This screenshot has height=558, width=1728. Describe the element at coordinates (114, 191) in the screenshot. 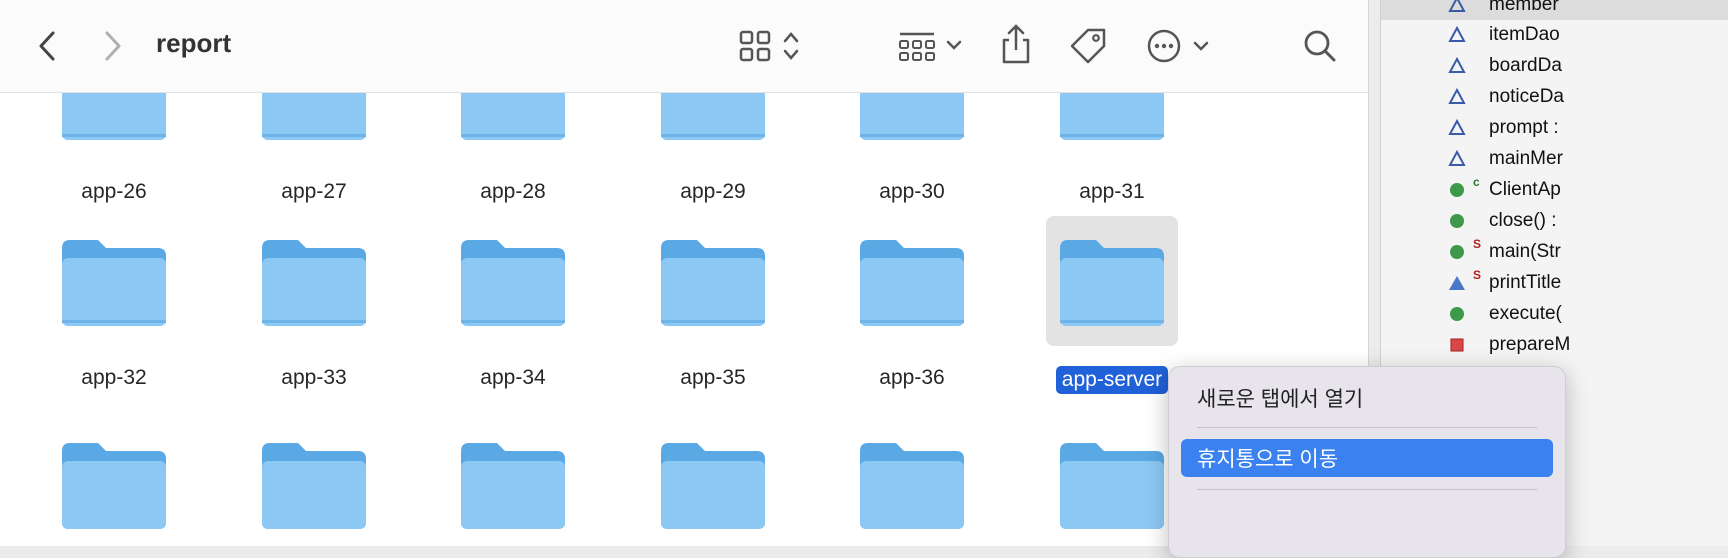

I see `folder-label: app-26` at that location.